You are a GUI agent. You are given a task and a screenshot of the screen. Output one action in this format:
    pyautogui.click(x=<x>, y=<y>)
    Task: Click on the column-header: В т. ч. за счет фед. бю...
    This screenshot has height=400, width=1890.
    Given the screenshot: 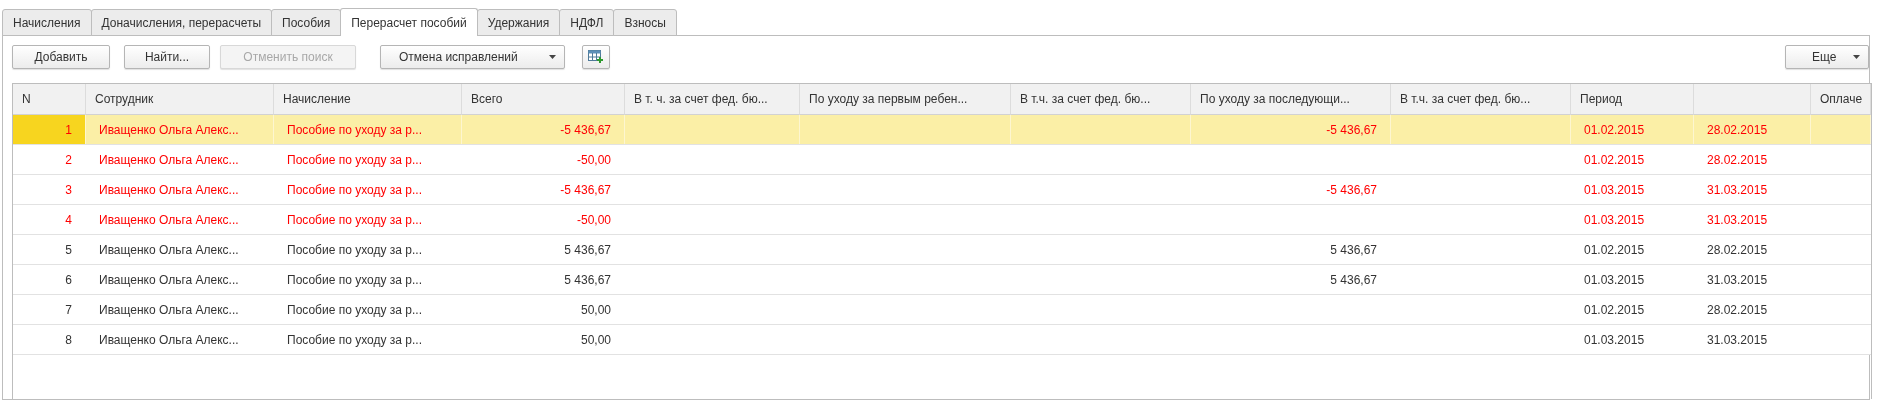 What is the action you would take?
    pyautogui.click(x=712, y=99)
    